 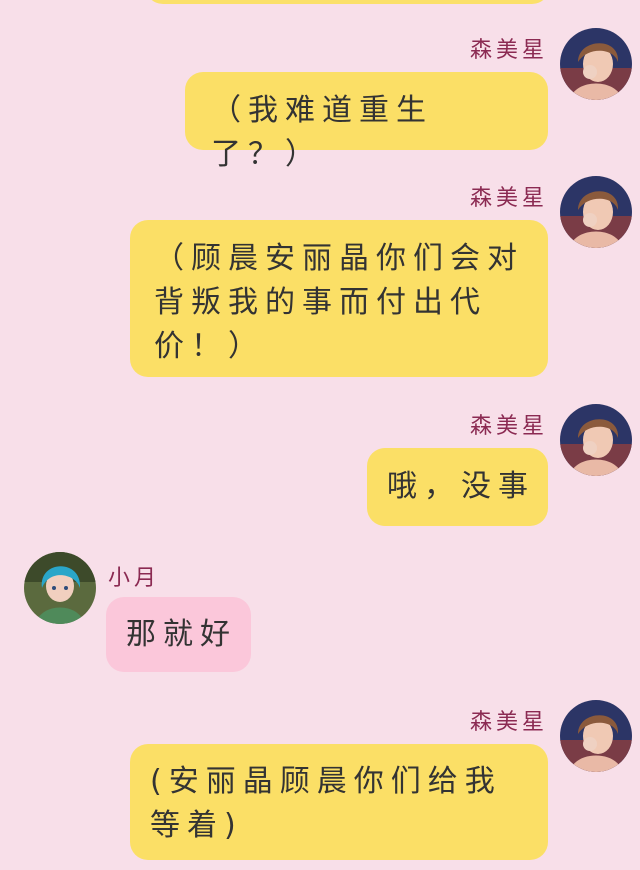 I want to click on message-4: 小月 那就好, so click(x=320, y=614).